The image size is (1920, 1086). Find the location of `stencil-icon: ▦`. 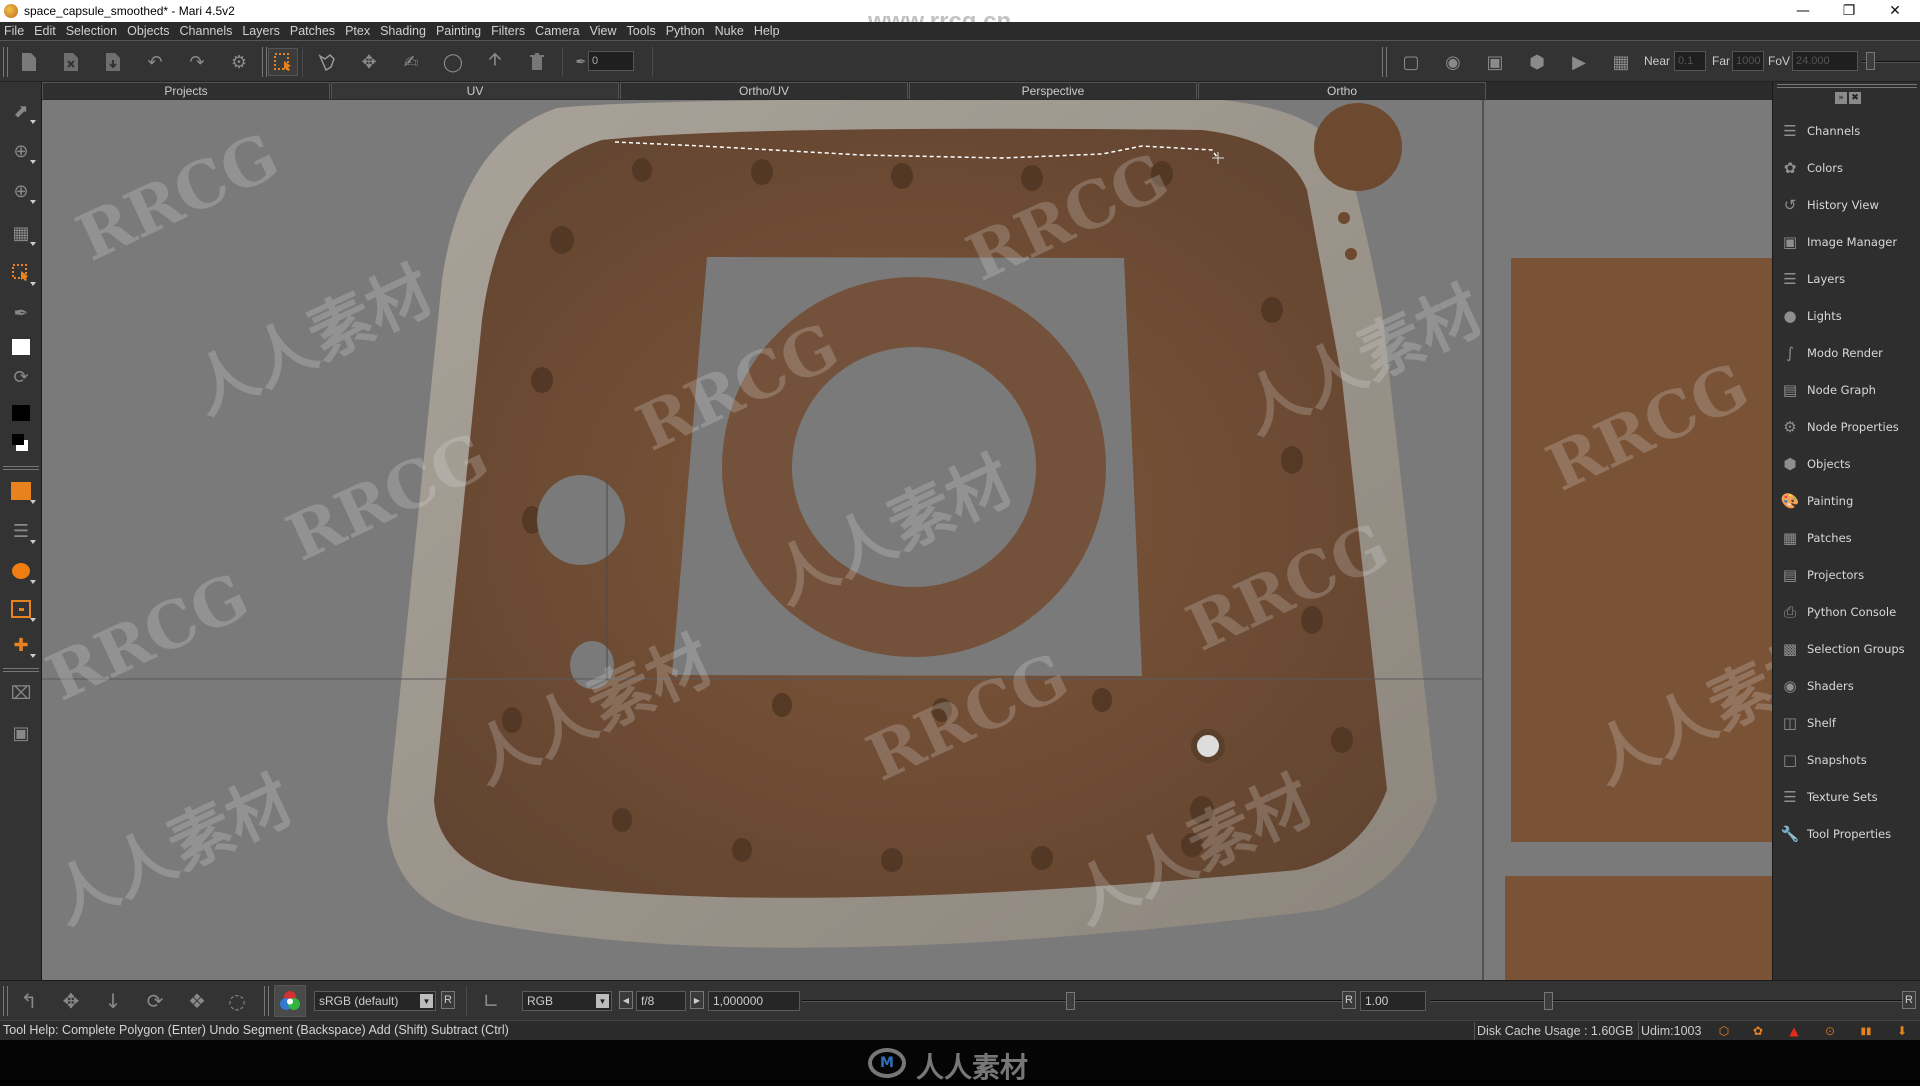

stencil-icon: ▦ is located at coordinates (1621, 62).